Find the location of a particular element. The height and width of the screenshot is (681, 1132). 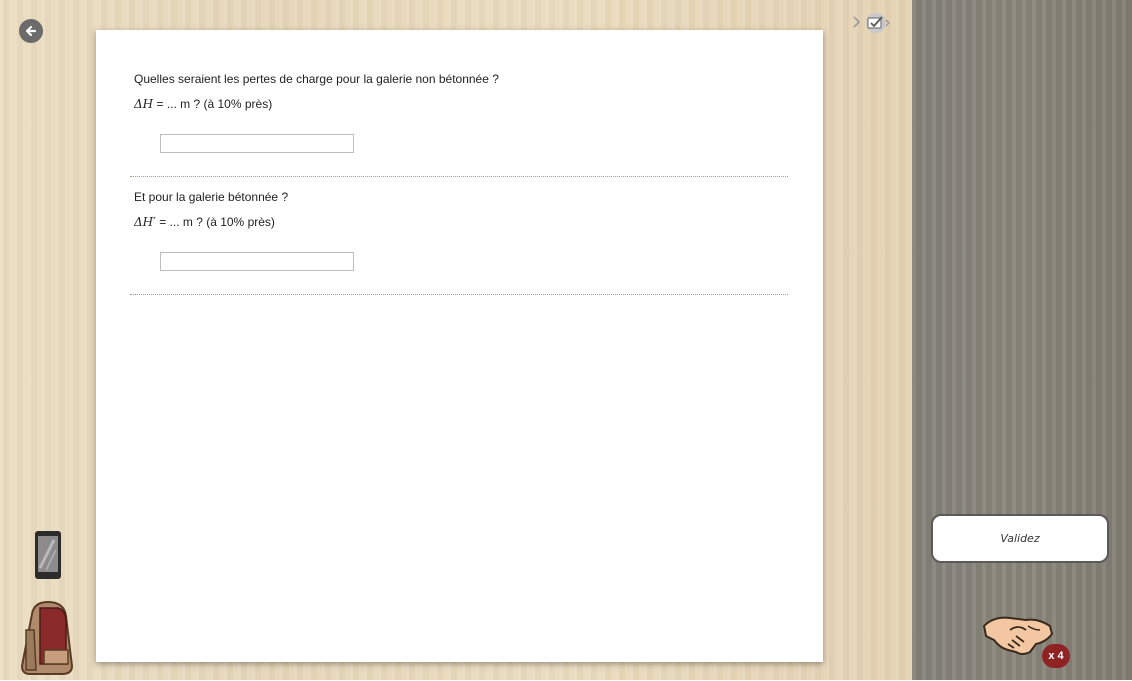

answer-2-input is located at coordinates (257, 261).